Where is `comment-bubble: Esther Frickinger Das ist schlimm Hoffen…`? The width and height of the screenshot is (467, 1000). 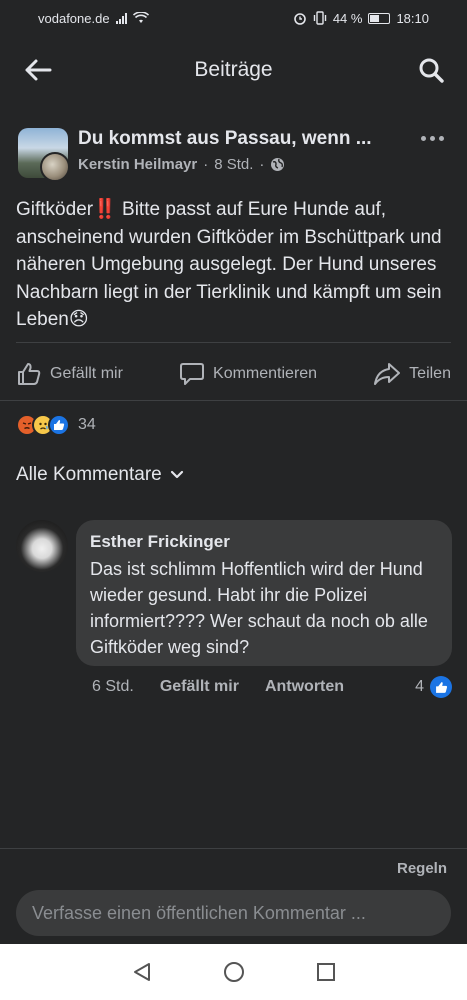
comment-bubble: Esther Frickinger Das ist schlimm Hoffen… is located at coordinates (264, 593).